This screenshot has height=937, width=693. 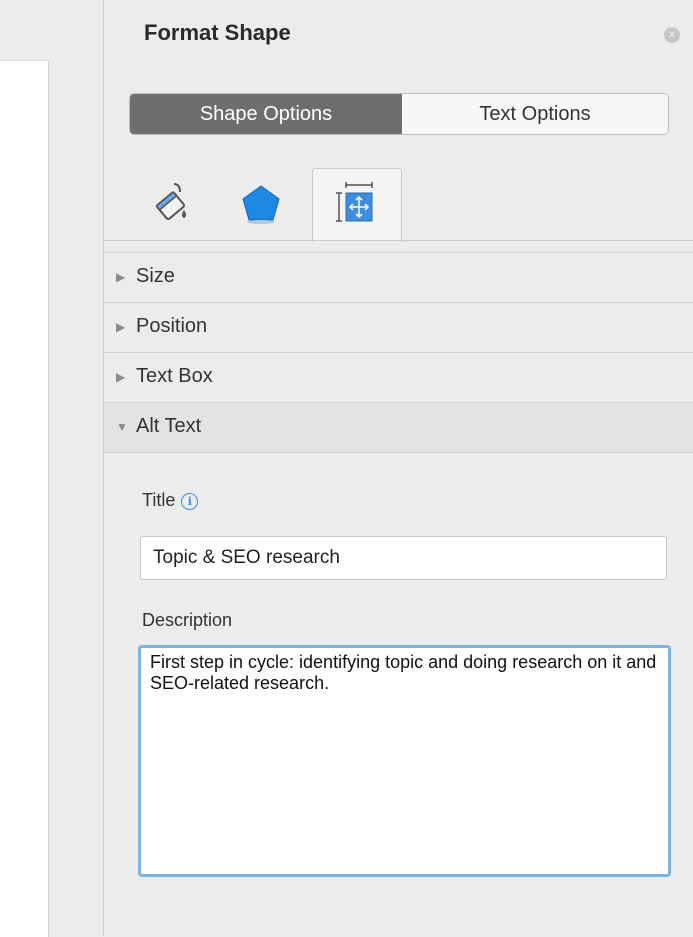 I want to click on size-properties-icon, so click(x=354, y=202).